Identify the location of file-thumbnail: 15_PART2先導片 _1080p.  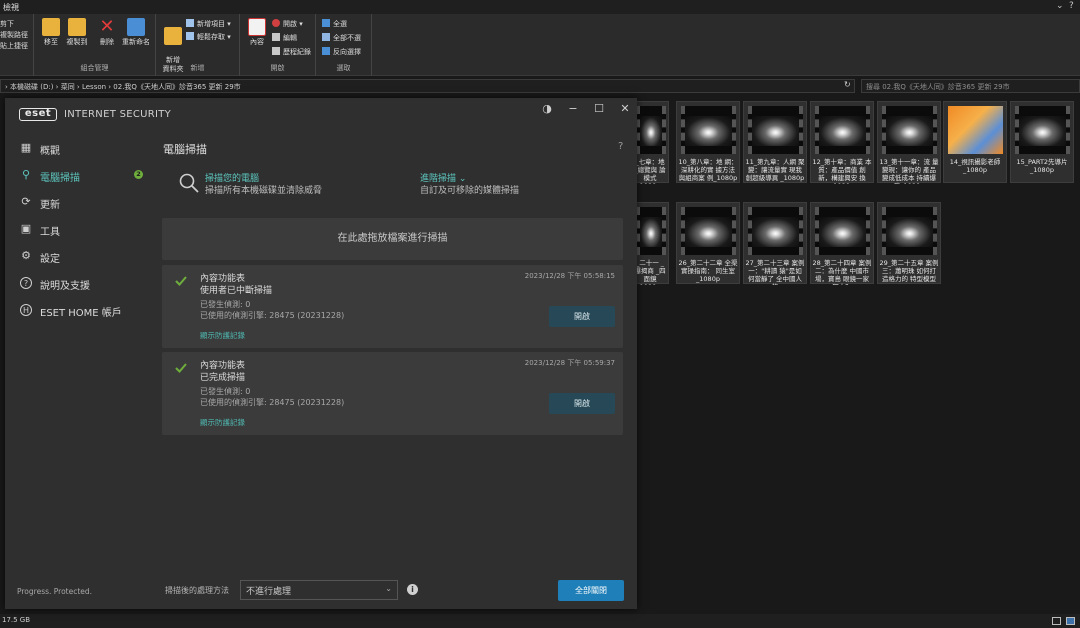
(1042, 142).